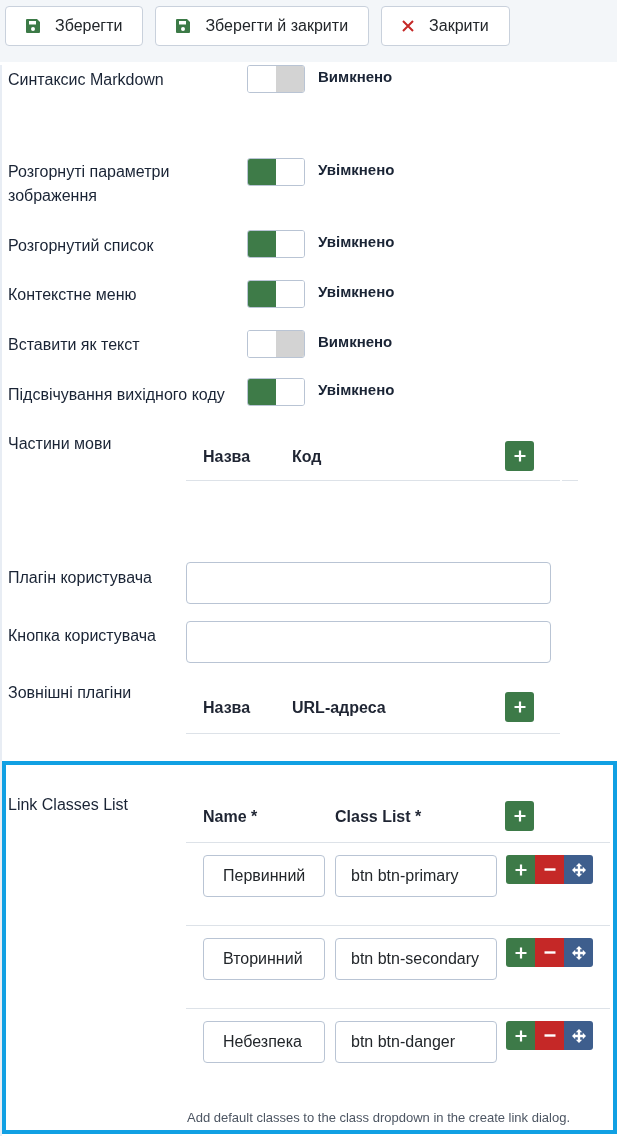 This screenshot has width=617, height=1136. I want to click on field-label: Розгорнутий список, so click(81, 246).